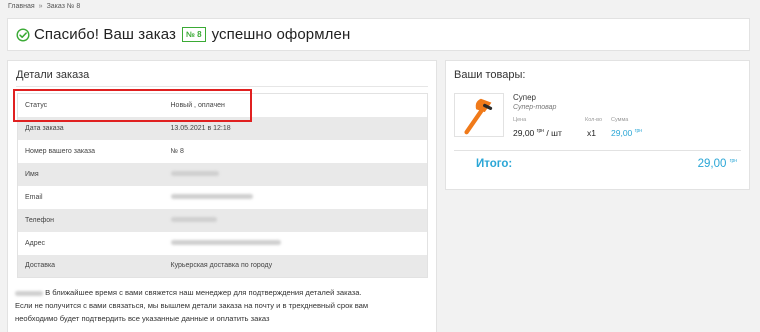 The image size is (760, 332). Describe the element at coordinates (90, 105) in the screenshot. I see `row-label-status: Статус` at that location.